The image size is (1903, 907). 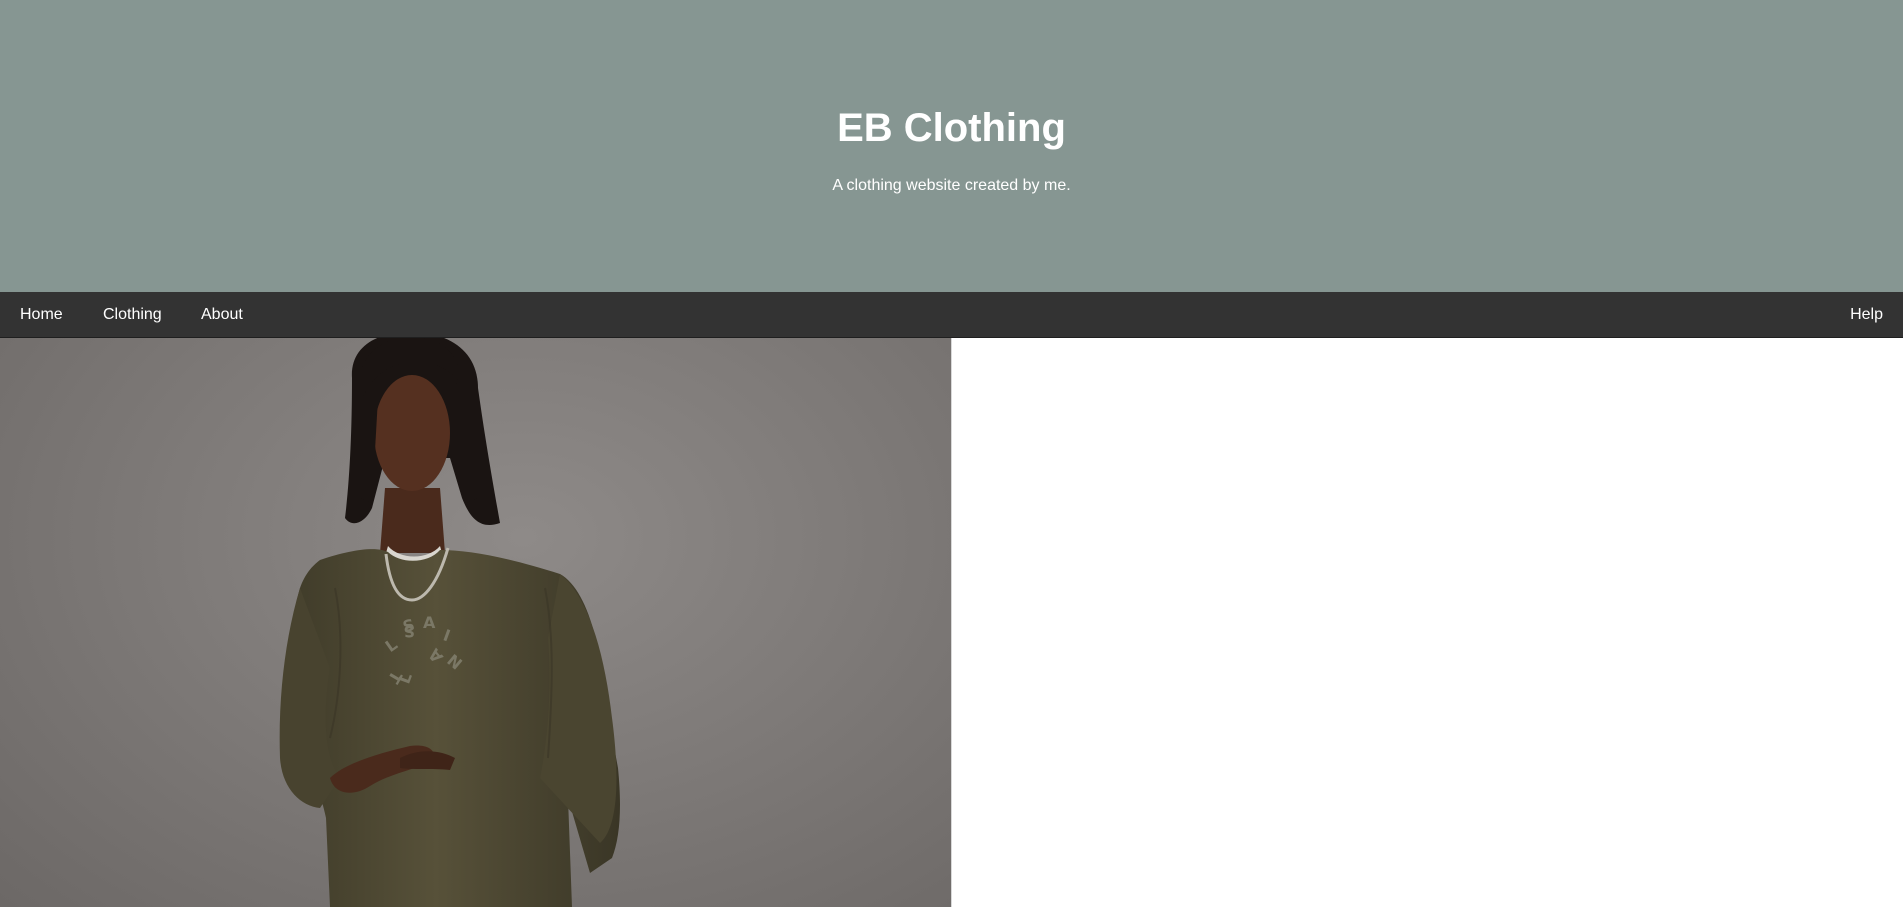 I want to click on nav-home-link: Home, so click(x=41, y=314).